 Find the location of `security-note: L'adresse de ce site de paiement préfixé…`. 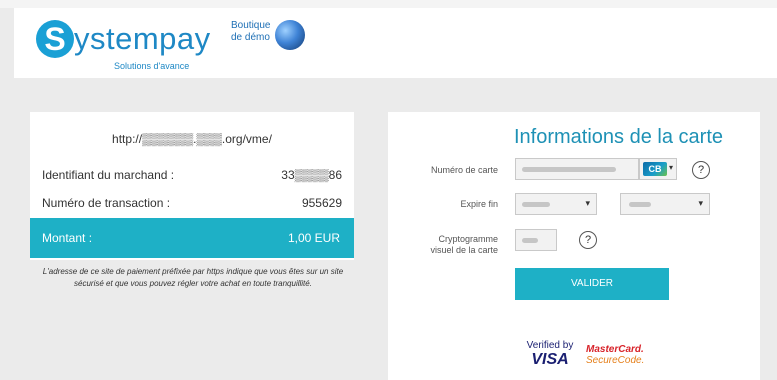

security-note: L'adresse de ce site de paiement préfixé… is located at coordinates (193, 277).